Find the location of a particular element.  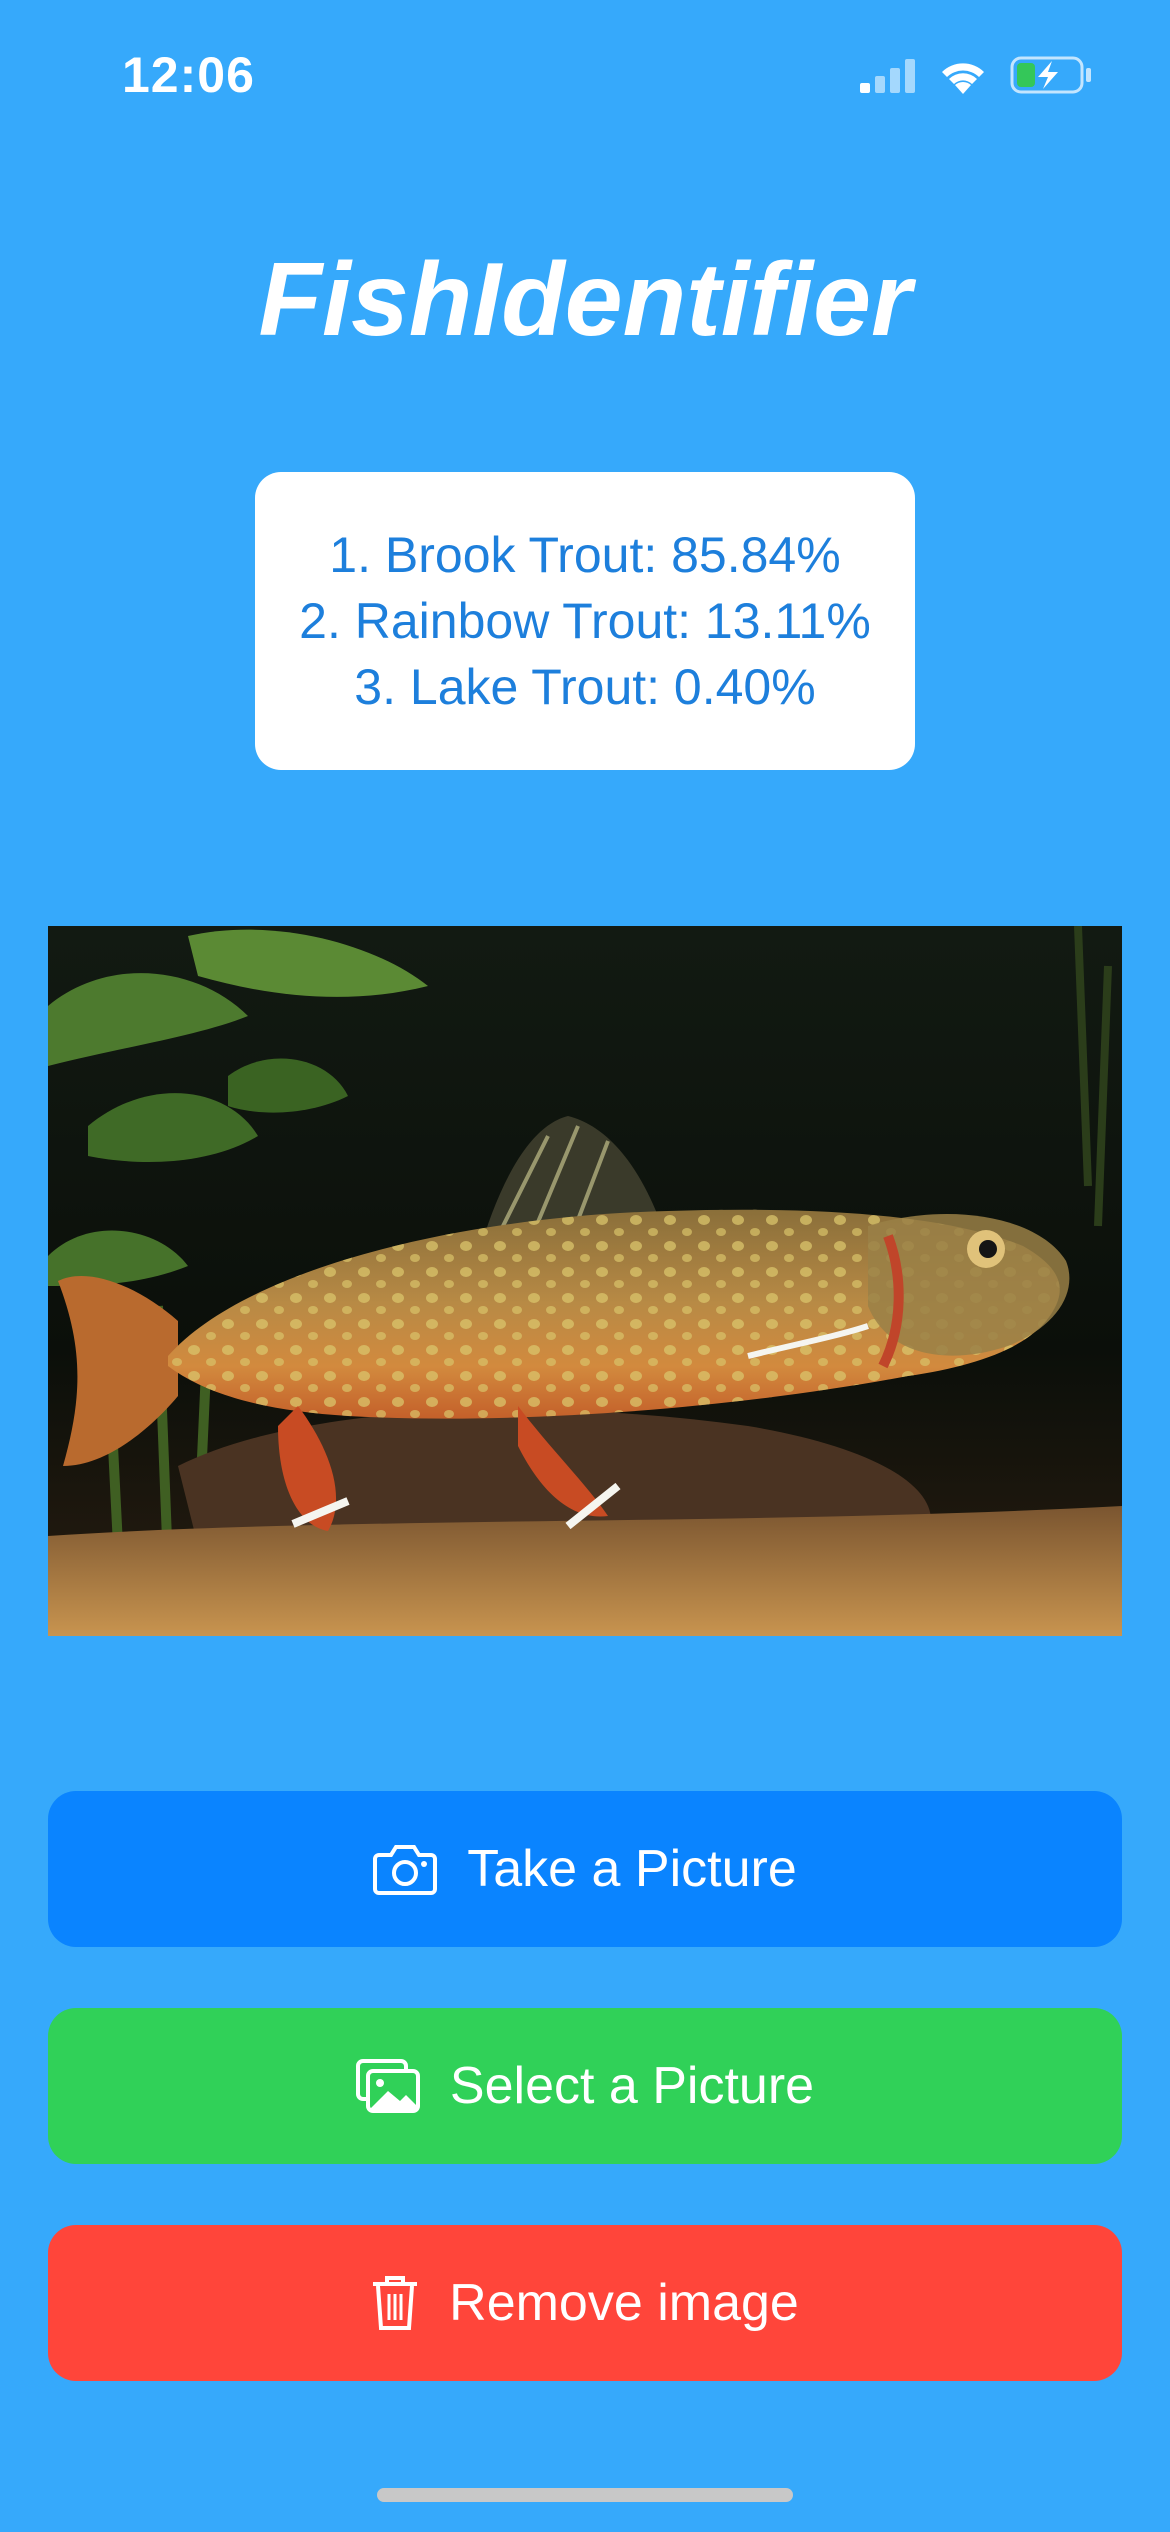

remove-image-label: Remove image is located at coordinates (624, 2303).